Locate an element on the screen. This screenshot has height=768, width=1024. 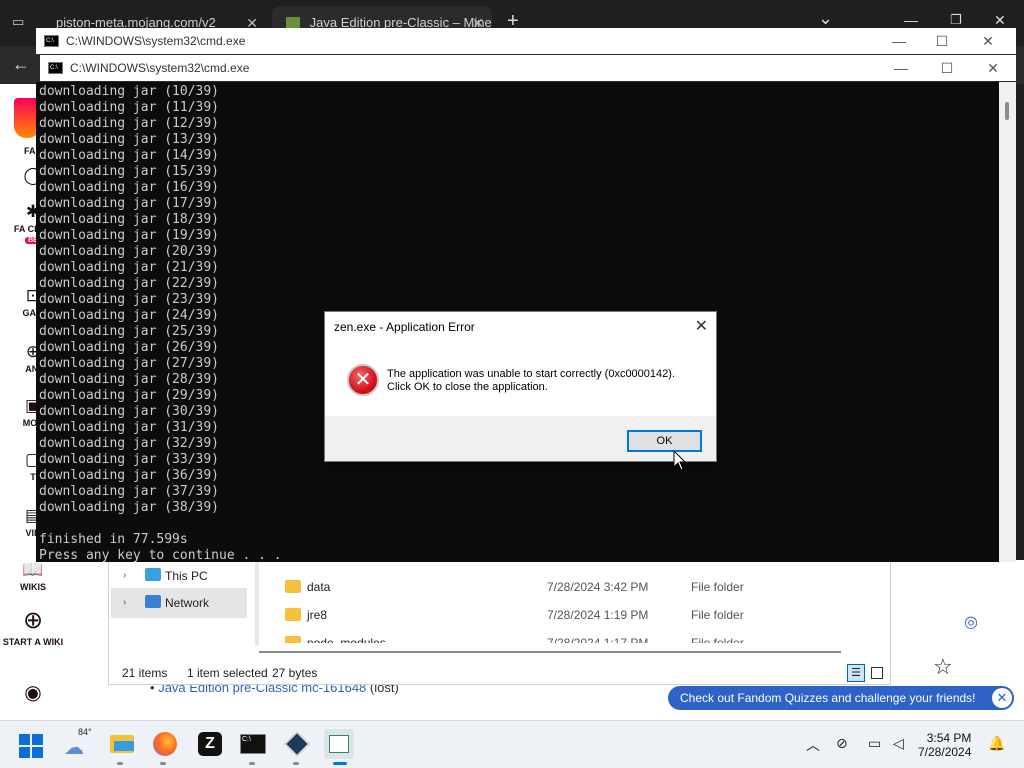
notepad-icon is located at coordinates (339, 744).